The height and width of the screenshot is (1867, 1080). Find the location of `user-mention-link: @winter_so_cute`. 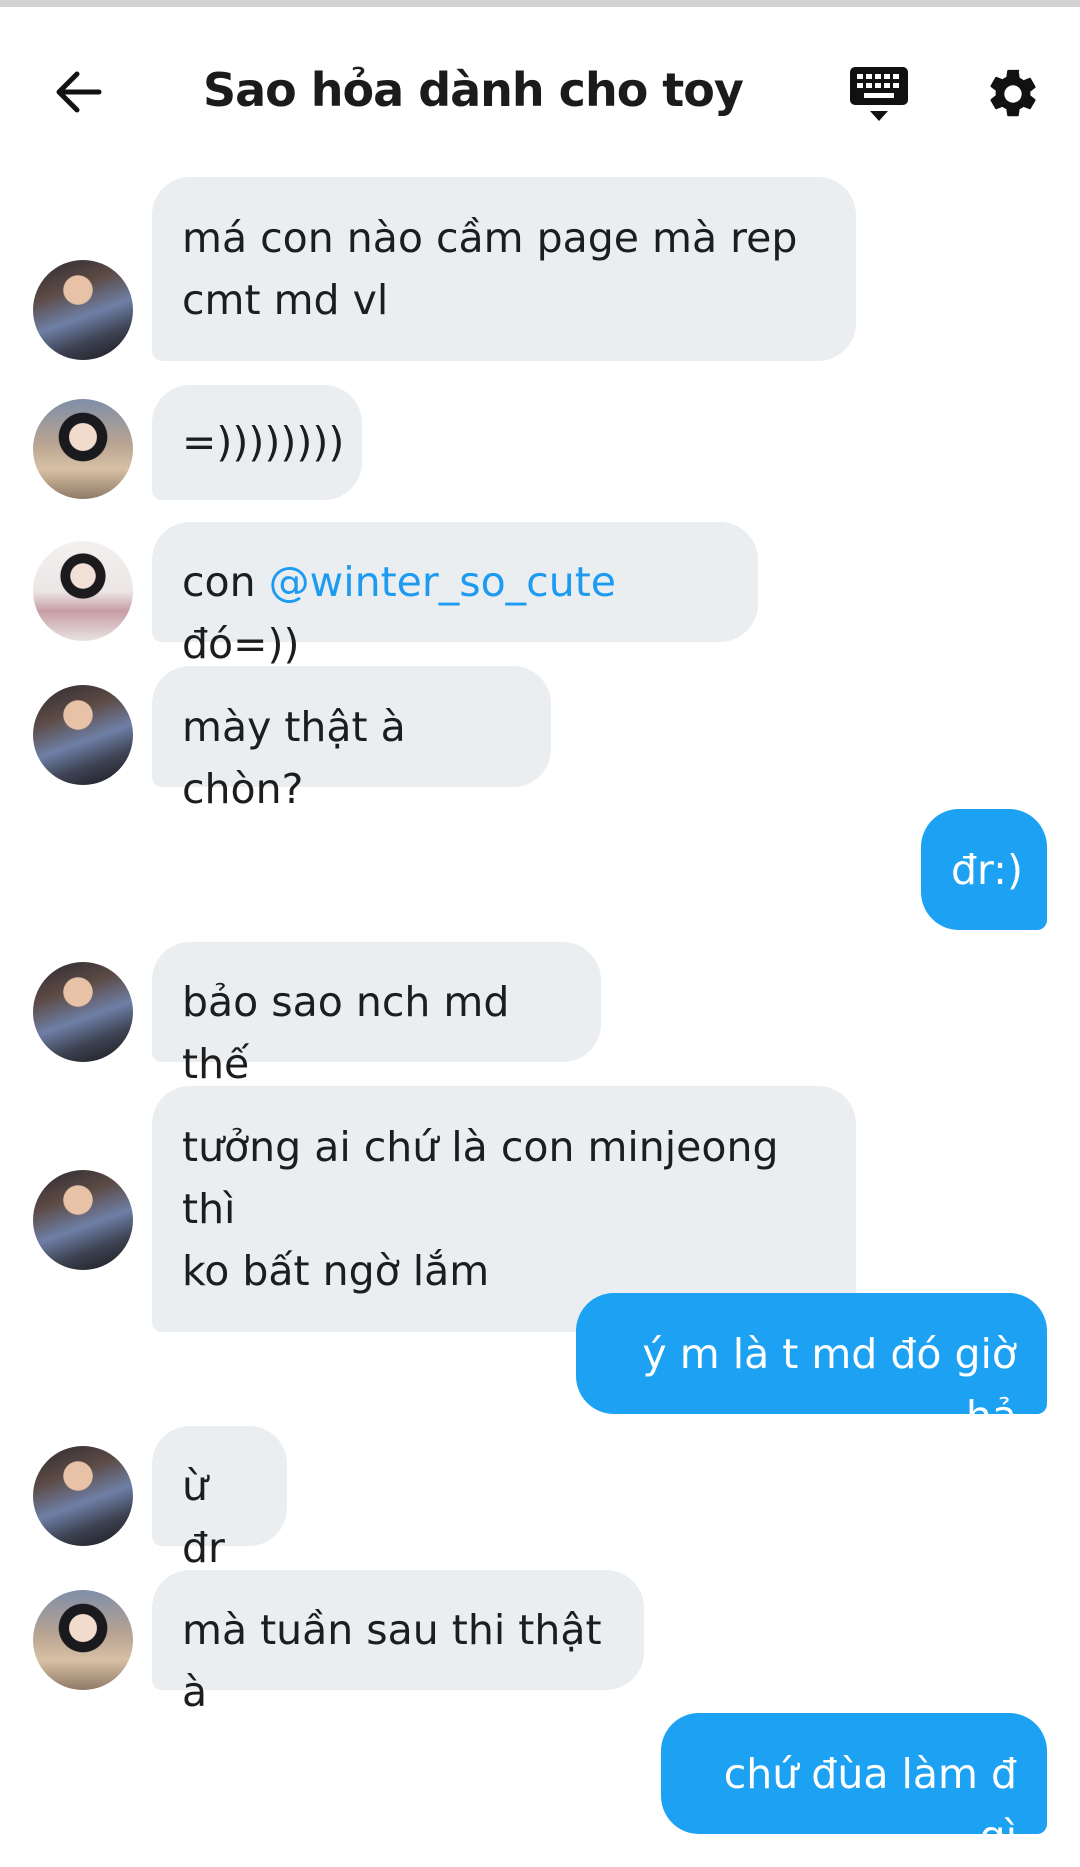

user-mention-link: @winter_so_cute is located at coordinates (442, 582).